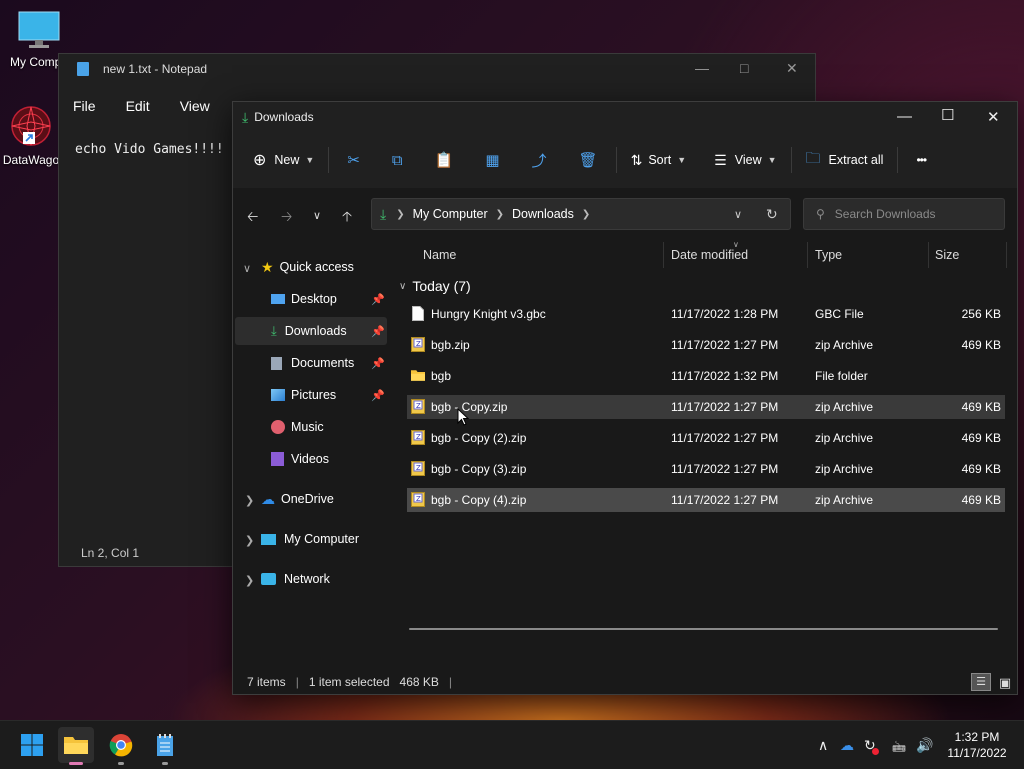 This screenshot has width=1024, height=769. What do you see at coordinates (39, 29) in the screenshot?
I see `monitor-icon` at bounding box center [39, 29].